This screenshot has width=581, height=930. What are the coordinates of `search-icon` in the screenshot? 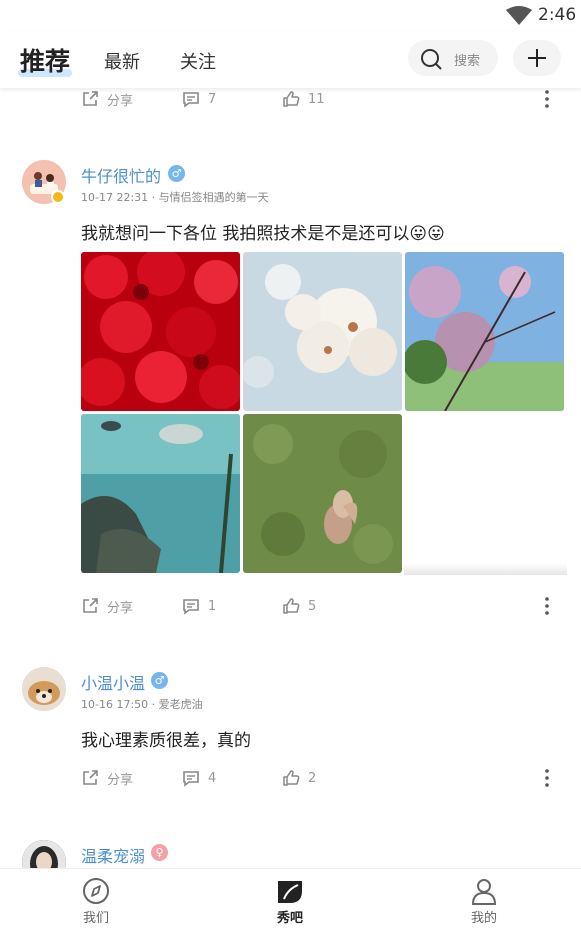 It's located at (431, 59).